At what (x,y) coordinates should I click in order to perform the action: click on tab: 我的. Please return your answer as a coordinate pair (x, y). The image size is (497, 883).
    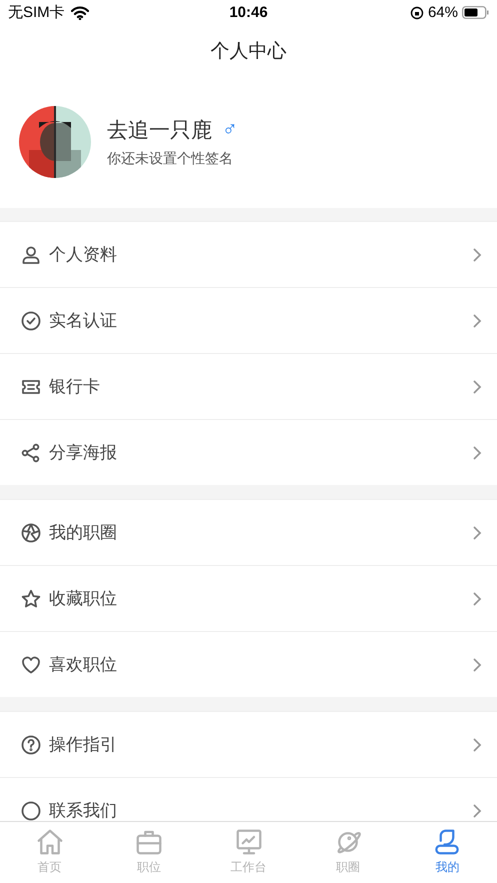
    Looking at the image, I should click on (447, 852).